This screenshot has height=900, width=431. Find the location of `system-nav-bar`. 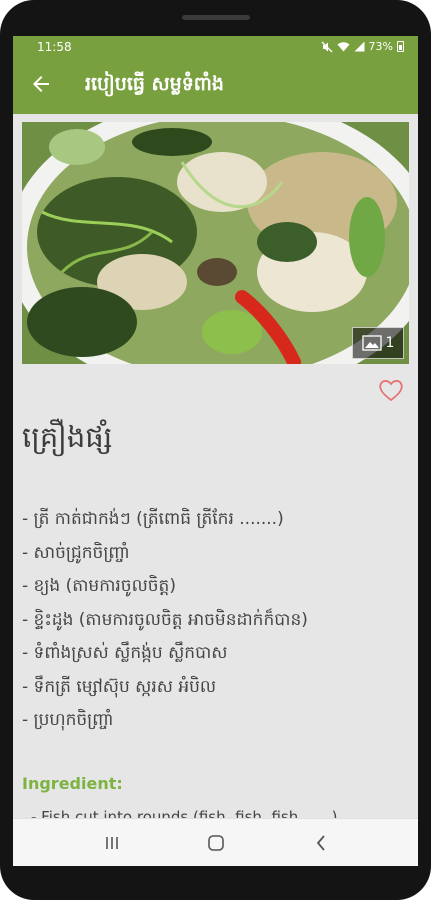

system-nav-bar is located at coordinates (215, 842).